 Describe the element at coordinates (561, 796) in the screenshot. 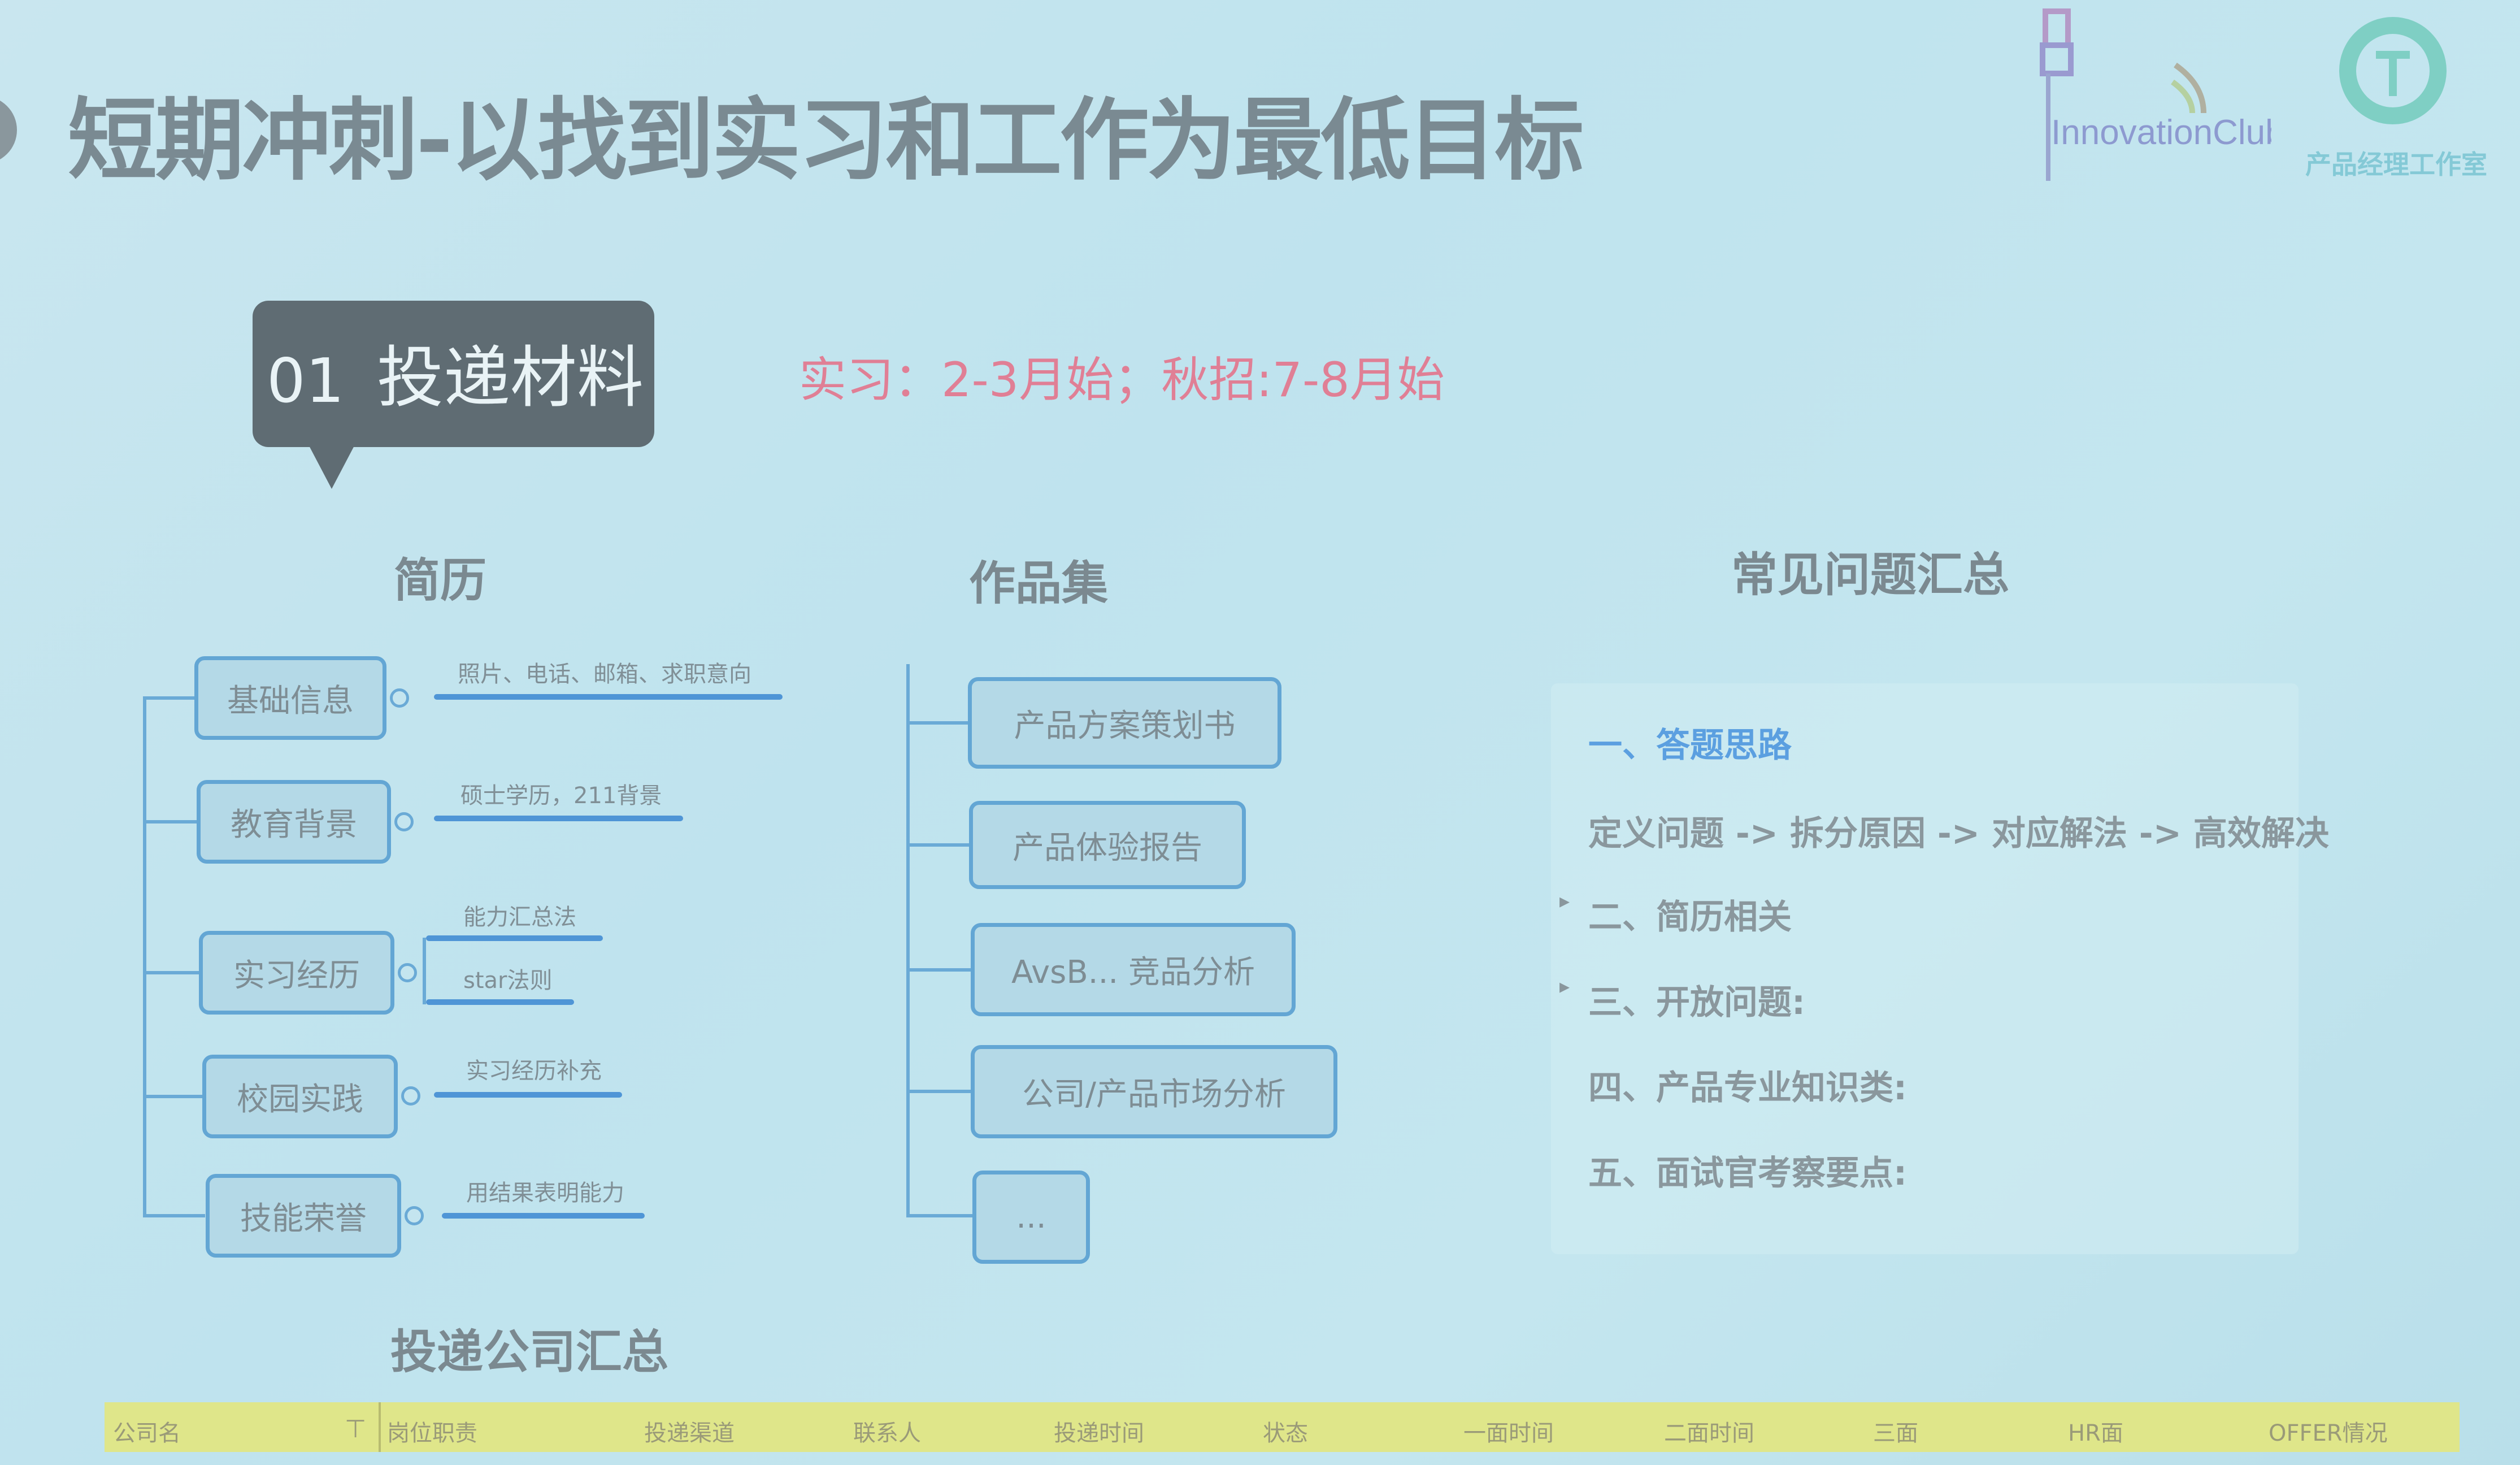

I see `note: 硕士学历，211背景` at that location.